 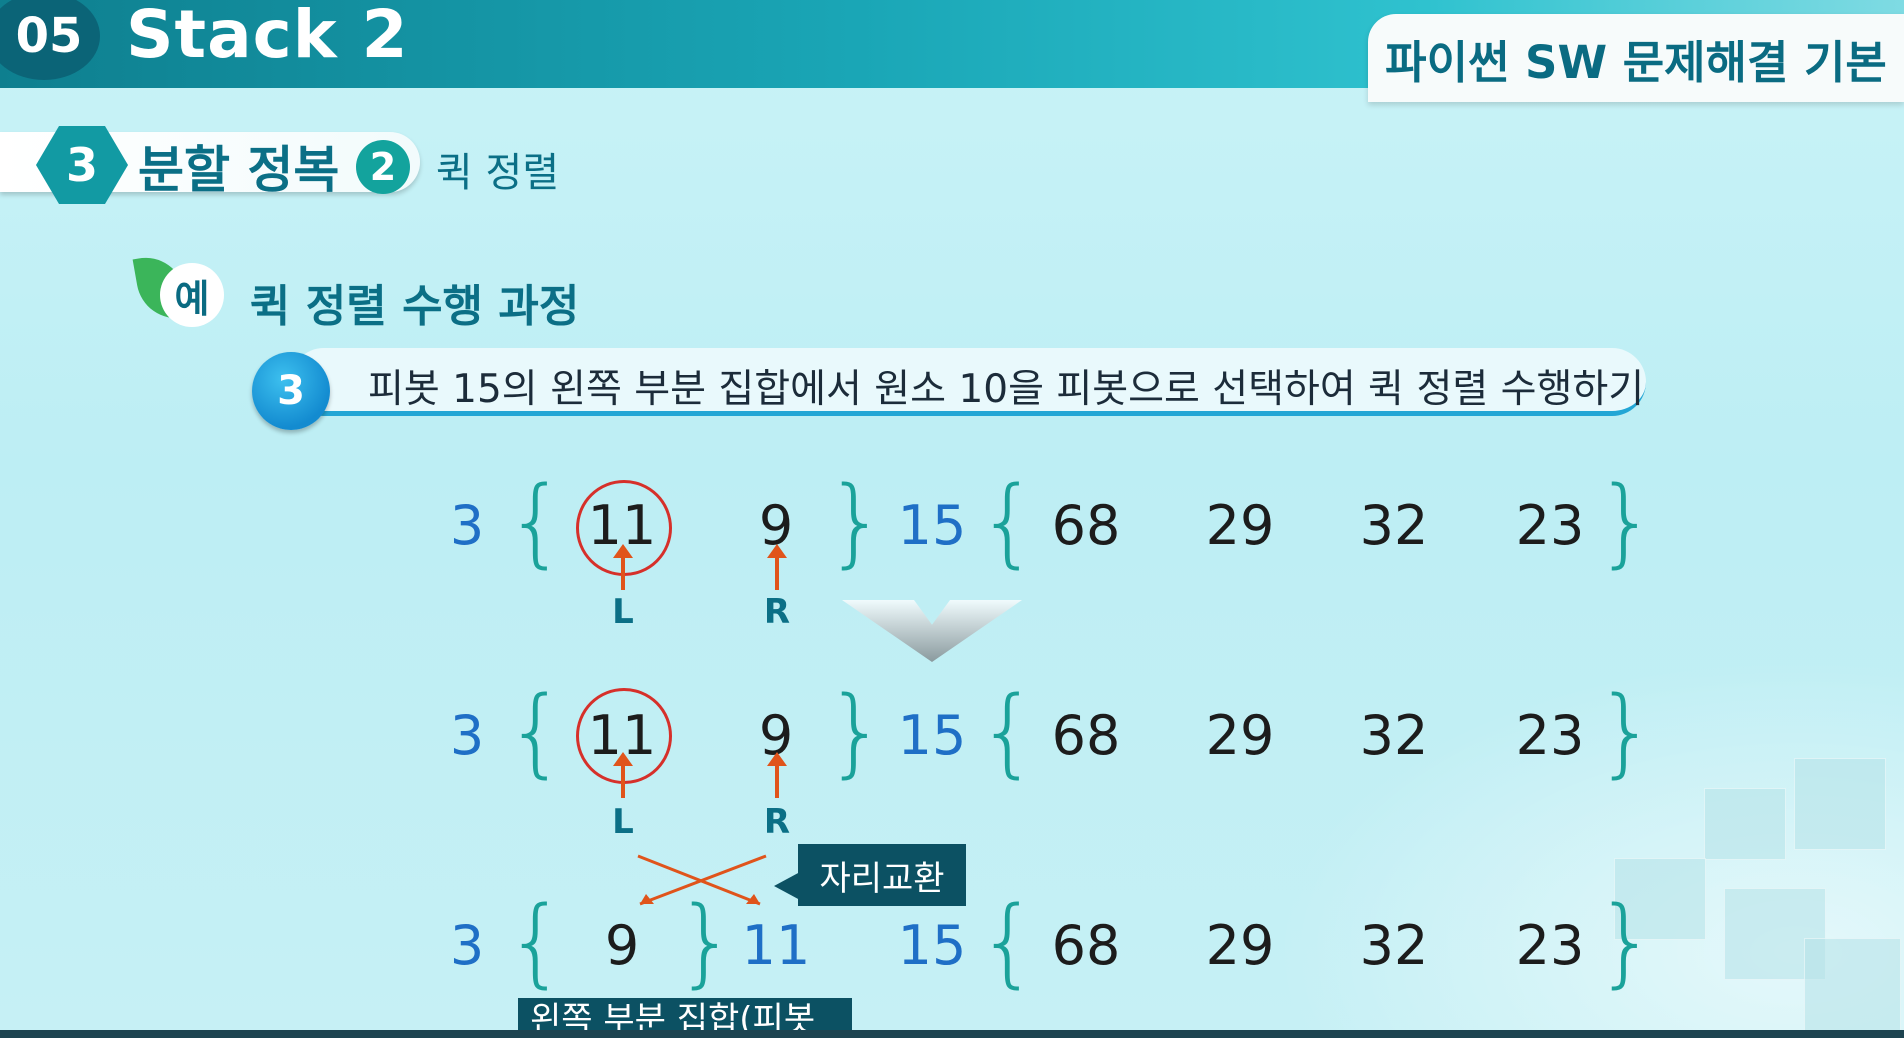 What do you see at coordinates (1550, 945) in the screenshot?
I see `row3-value: 23` at bounding box center [1550, 945].